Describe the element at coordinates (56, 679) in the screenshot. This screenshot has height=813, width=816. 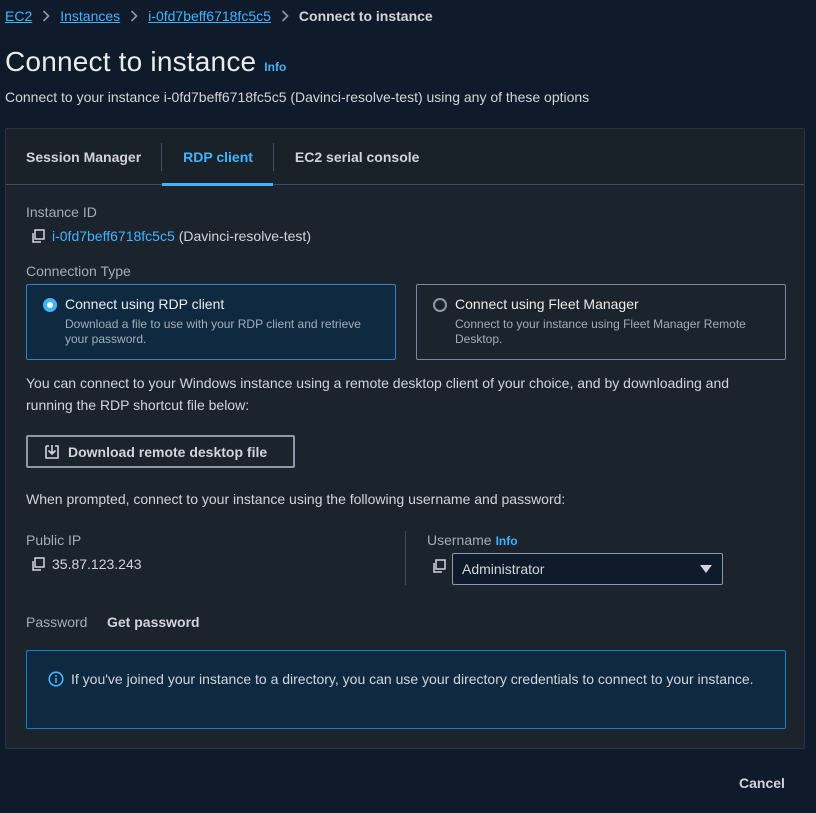
I see `info-icon` at that location.